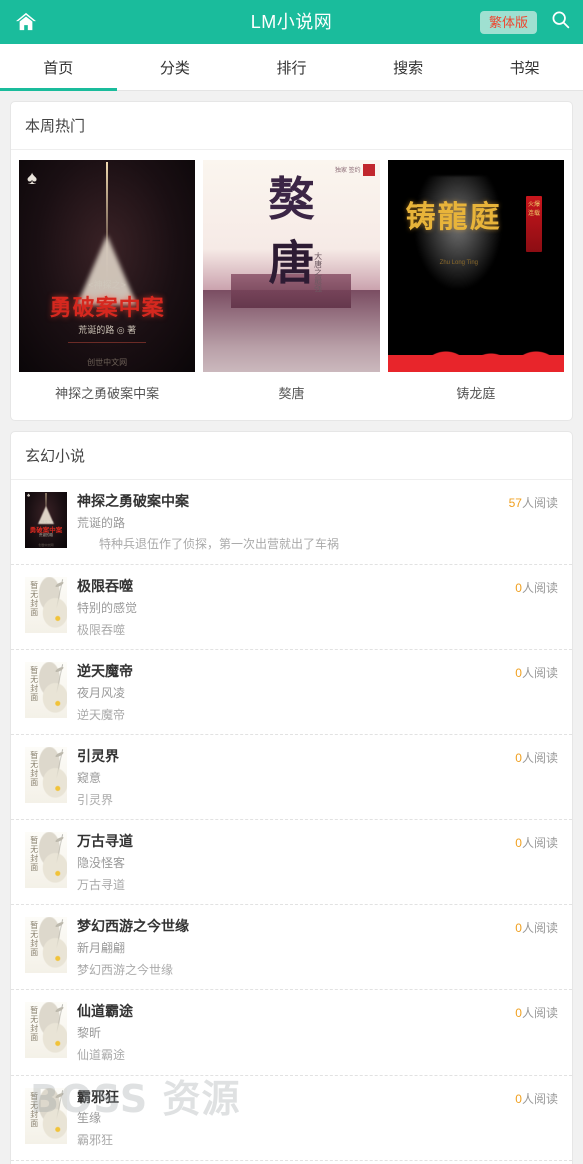 The image size is (583, 1164). What do you see at coordinates (289, 522) in the screenshot?
I see `book-info: 神探之勇破案中案 荒诞的路 特种兵退伍作了侦探，第一次出营就出了车祸` at bounding box center [289, 522].